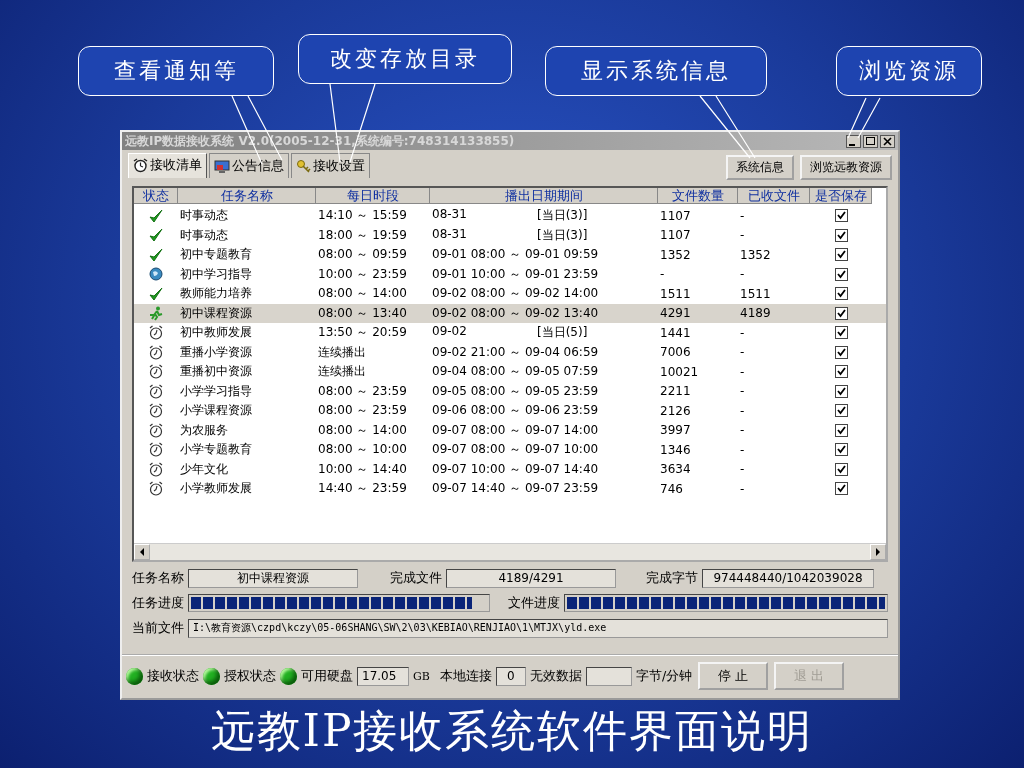  What do you see at coordinates (362, 469) in the screenshot?
I see `table-cell-text: 10:00 ～ 14:40` at bounding box center [362, 469].